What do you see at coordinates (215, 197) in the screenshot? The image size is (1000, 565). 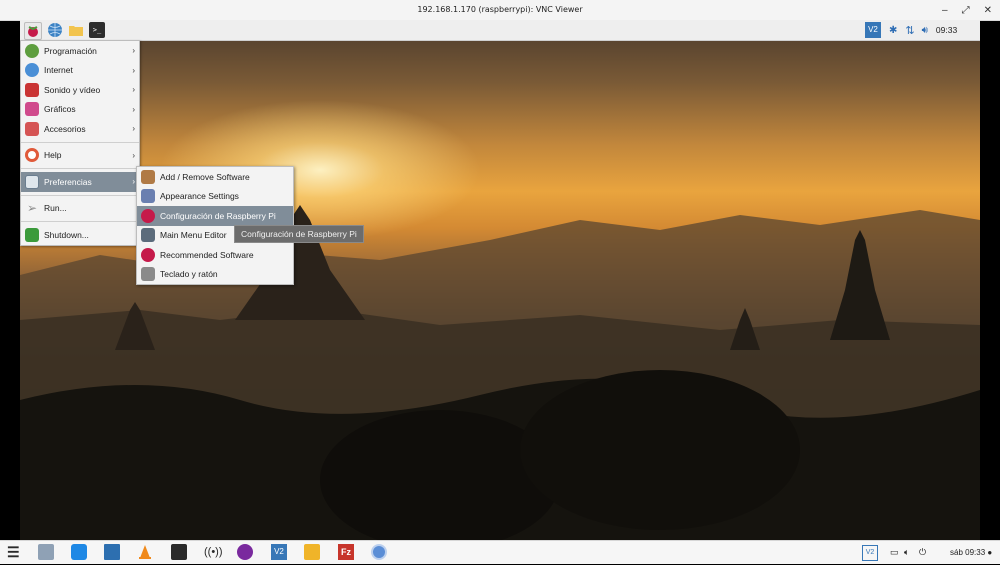 I see `submenu-item-appearance-settings: Appearance Settings` at bounding box center [215, 197].